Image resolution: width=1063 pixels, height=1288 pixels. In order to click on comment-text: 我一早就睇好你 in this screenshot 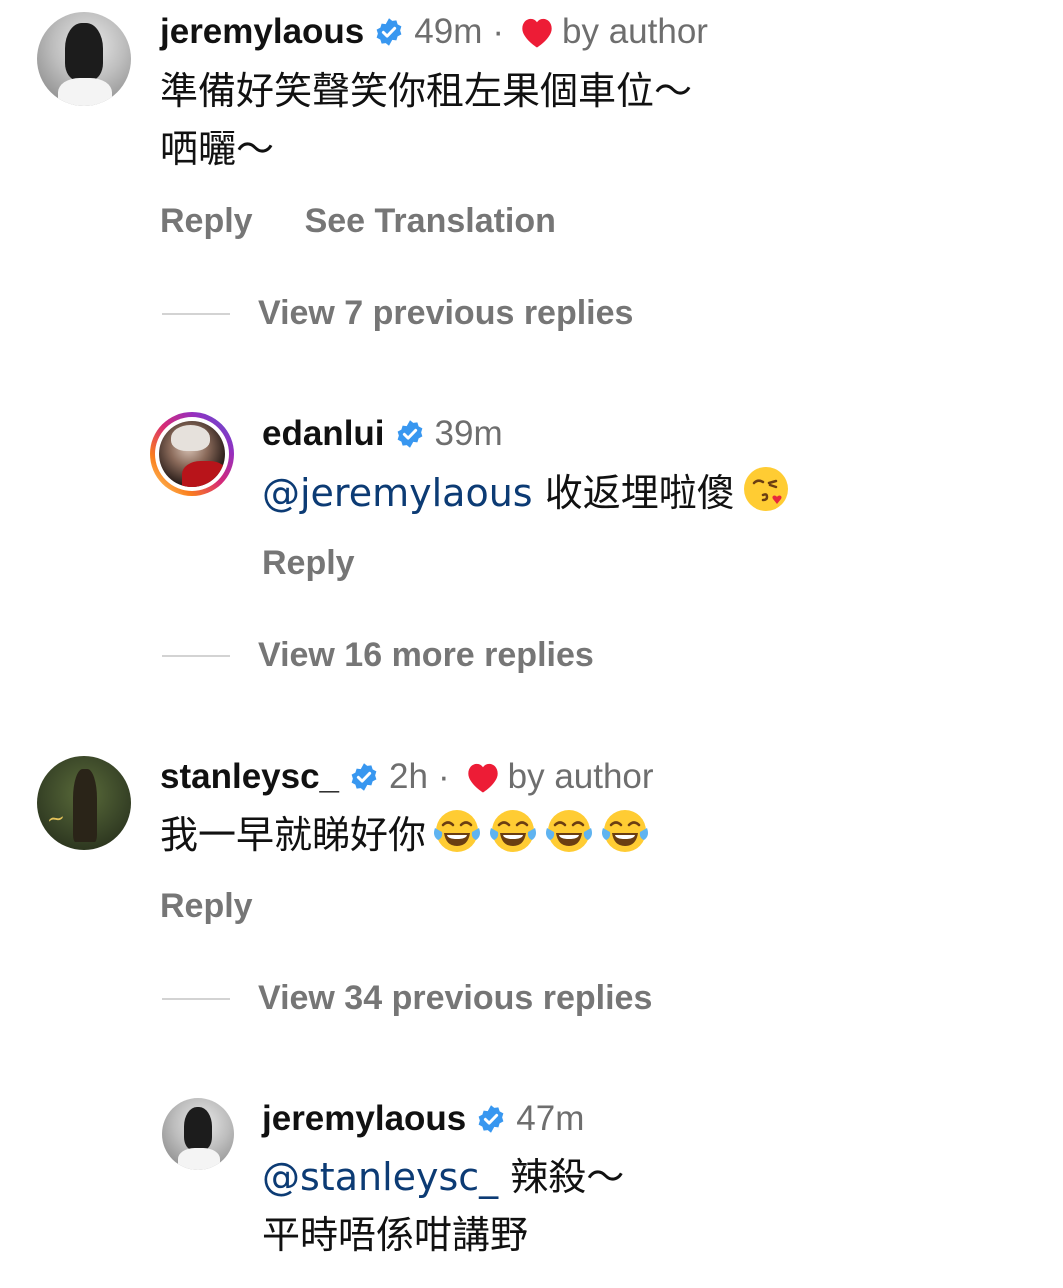, I will do `click(405, 835)`.